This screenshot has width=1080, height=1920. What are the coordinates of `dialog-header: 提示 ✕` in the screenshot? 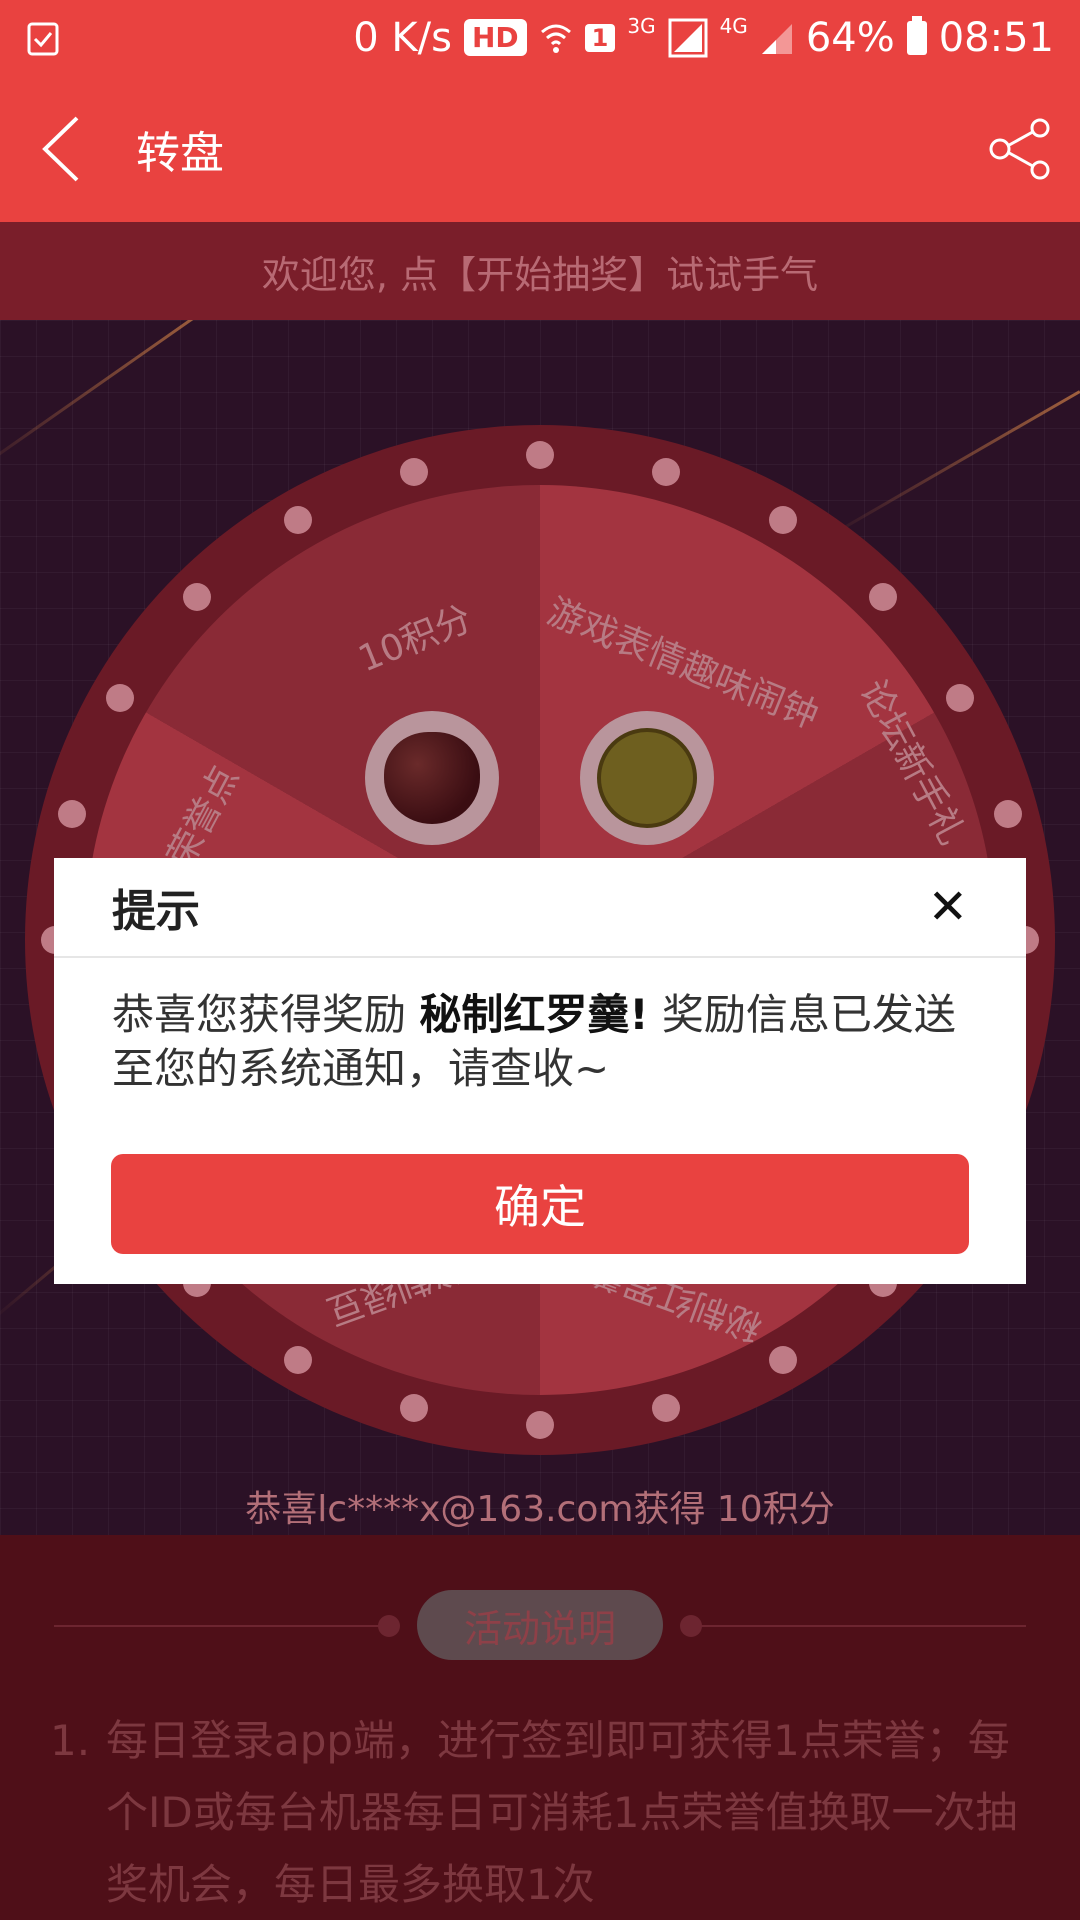 It's located at (540, 908).